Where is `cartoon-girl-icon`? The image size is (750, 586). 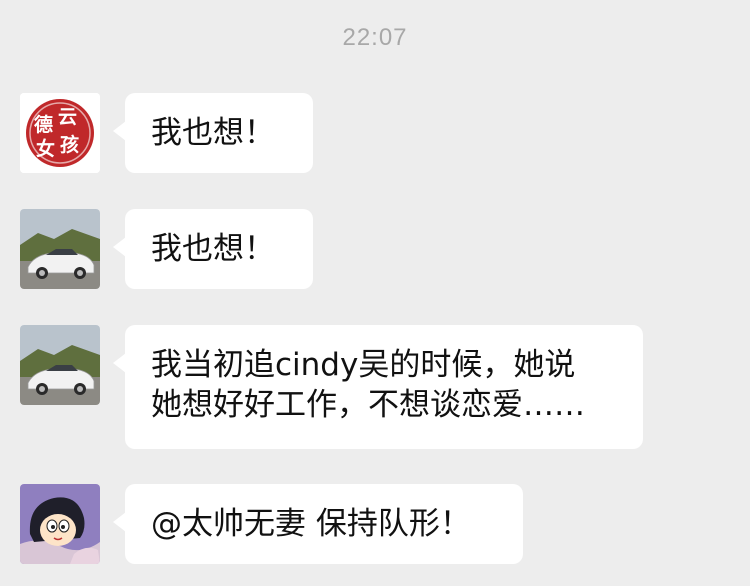
cartoon-girl-icon is located at coordinates (60, 524).